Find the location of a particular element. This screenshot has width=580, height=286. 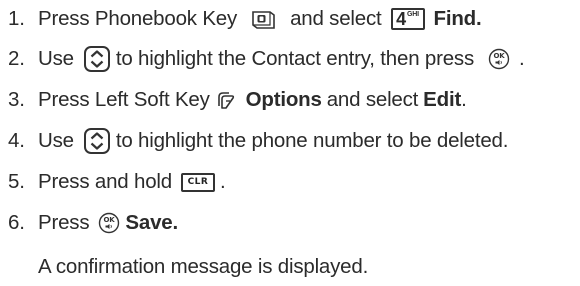

step-text: Press OK Save. is located at coordinates (108, 223).